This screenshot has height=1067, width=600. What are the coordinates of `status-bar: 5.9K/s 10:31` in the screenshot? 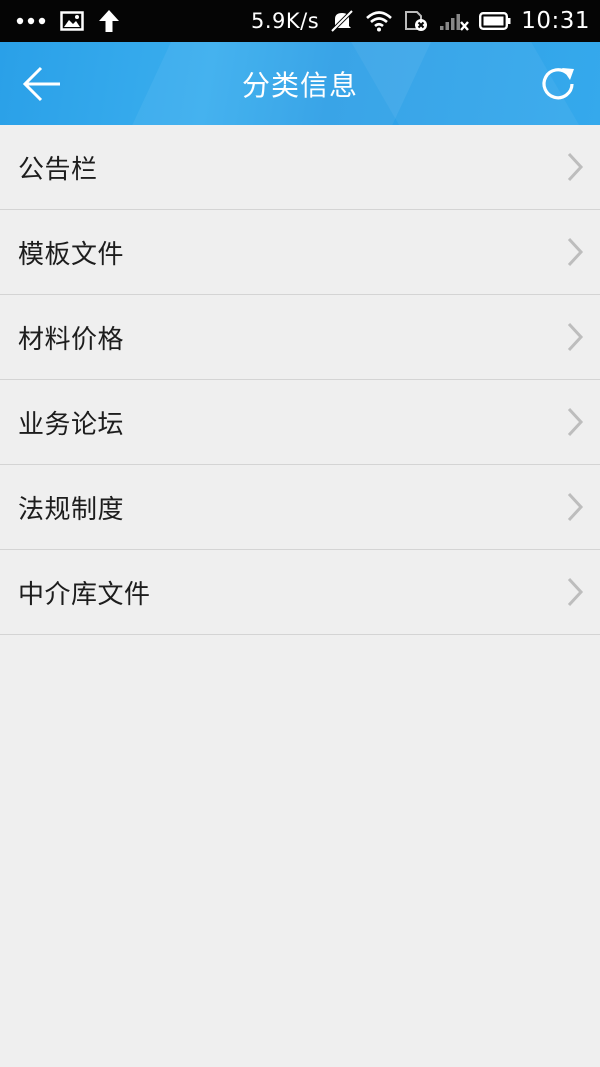 It's located at (300, 21).